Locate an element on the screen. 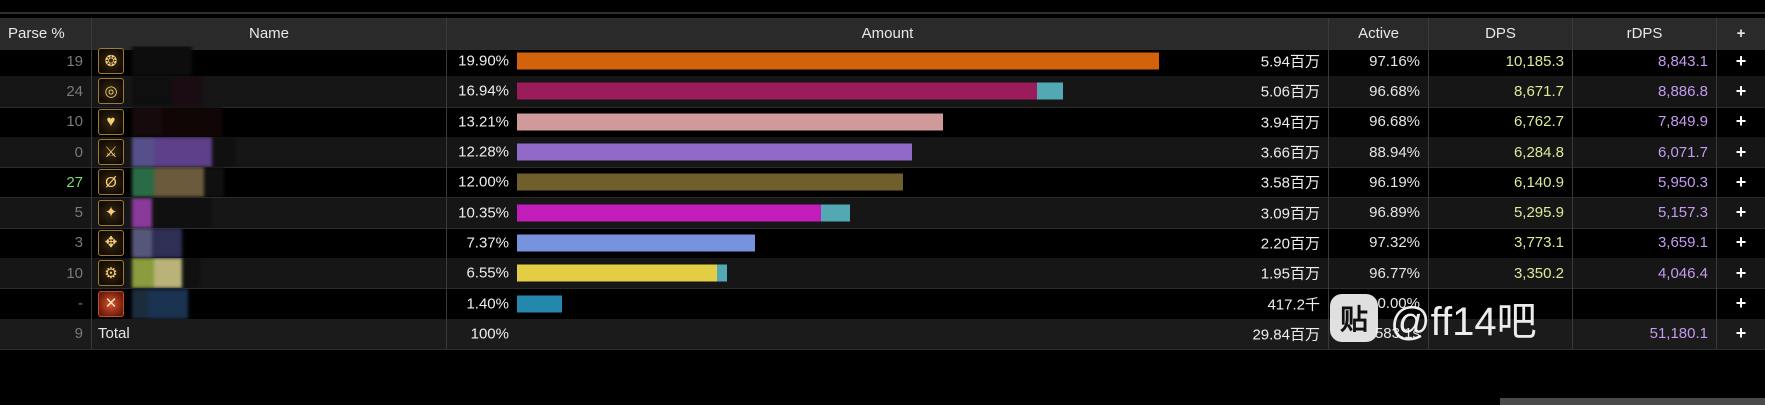 This screenshot has height=405, width=1765. table-row: 10 ♥ 13.21% 3.94百万 96.68% 6,762.7 7,849.9 + is located at coordinates (882, 122).